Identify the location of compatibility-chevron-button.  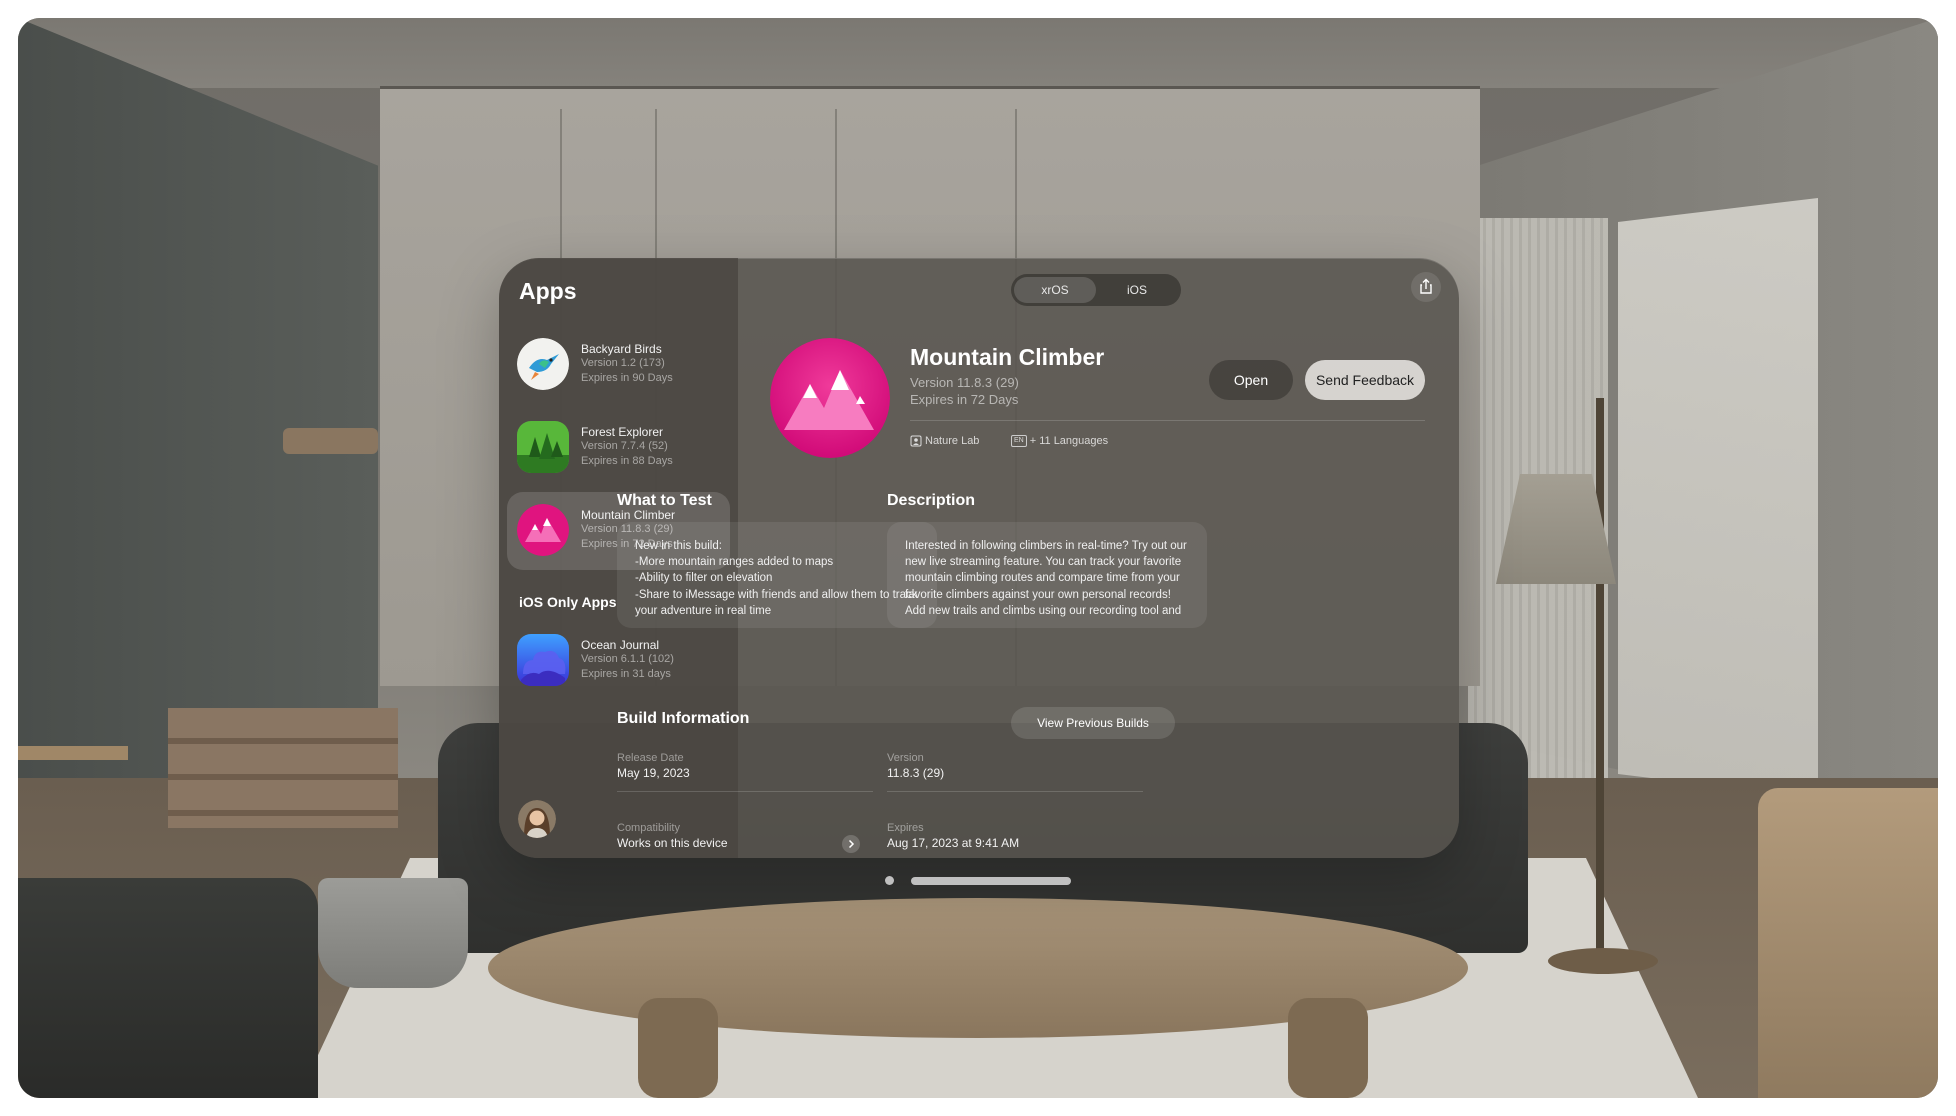
(851, 844).